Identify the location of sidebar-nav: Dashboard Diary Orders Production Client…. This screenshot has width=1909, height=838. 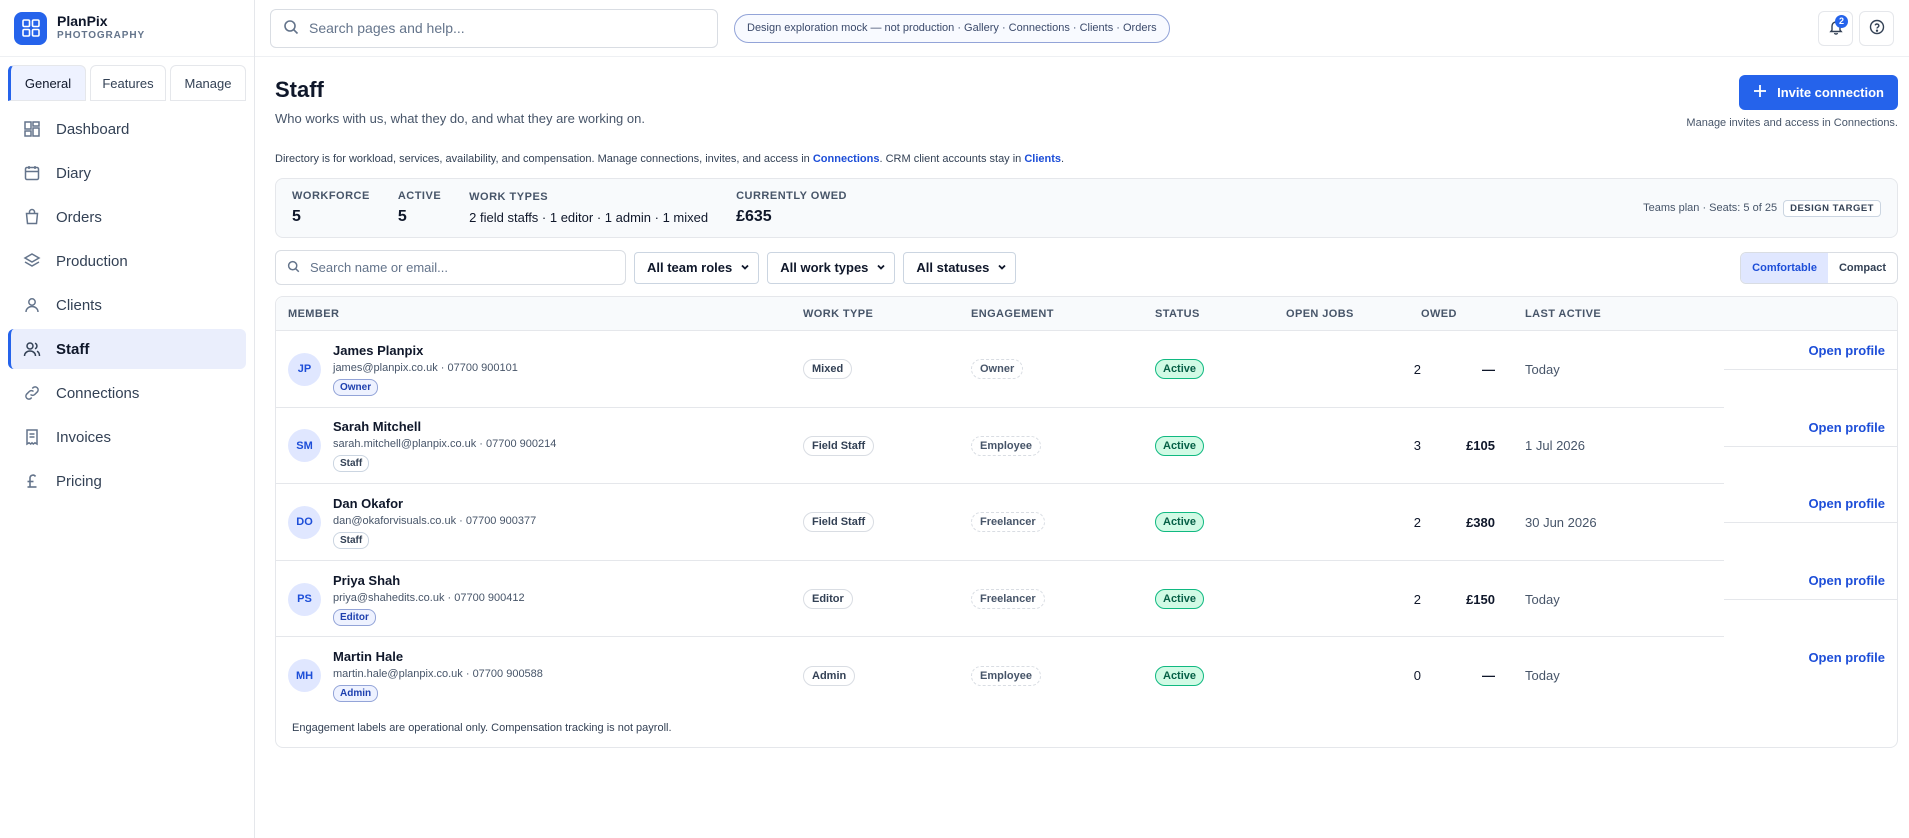
(127, 305).